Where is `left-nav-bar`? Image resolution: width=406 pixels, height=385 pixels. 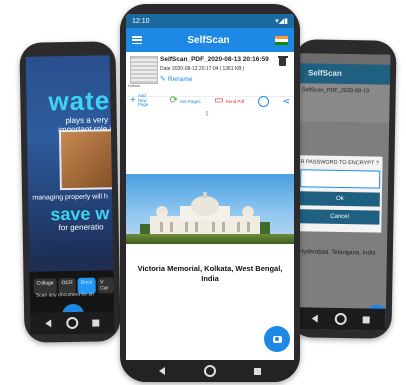
left-nav-bar is located at coordinates (72, 323).